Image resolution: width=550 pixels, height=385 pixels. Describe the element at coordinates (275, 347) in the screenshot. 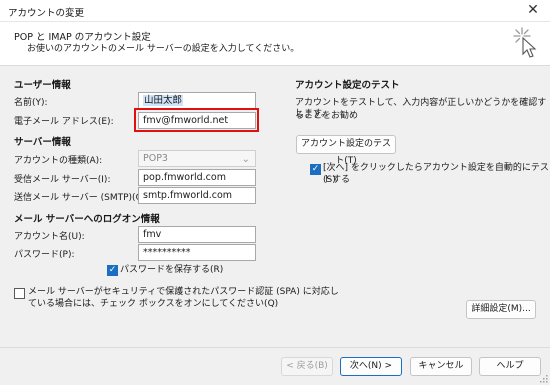

I see `footer-divider` at that location.